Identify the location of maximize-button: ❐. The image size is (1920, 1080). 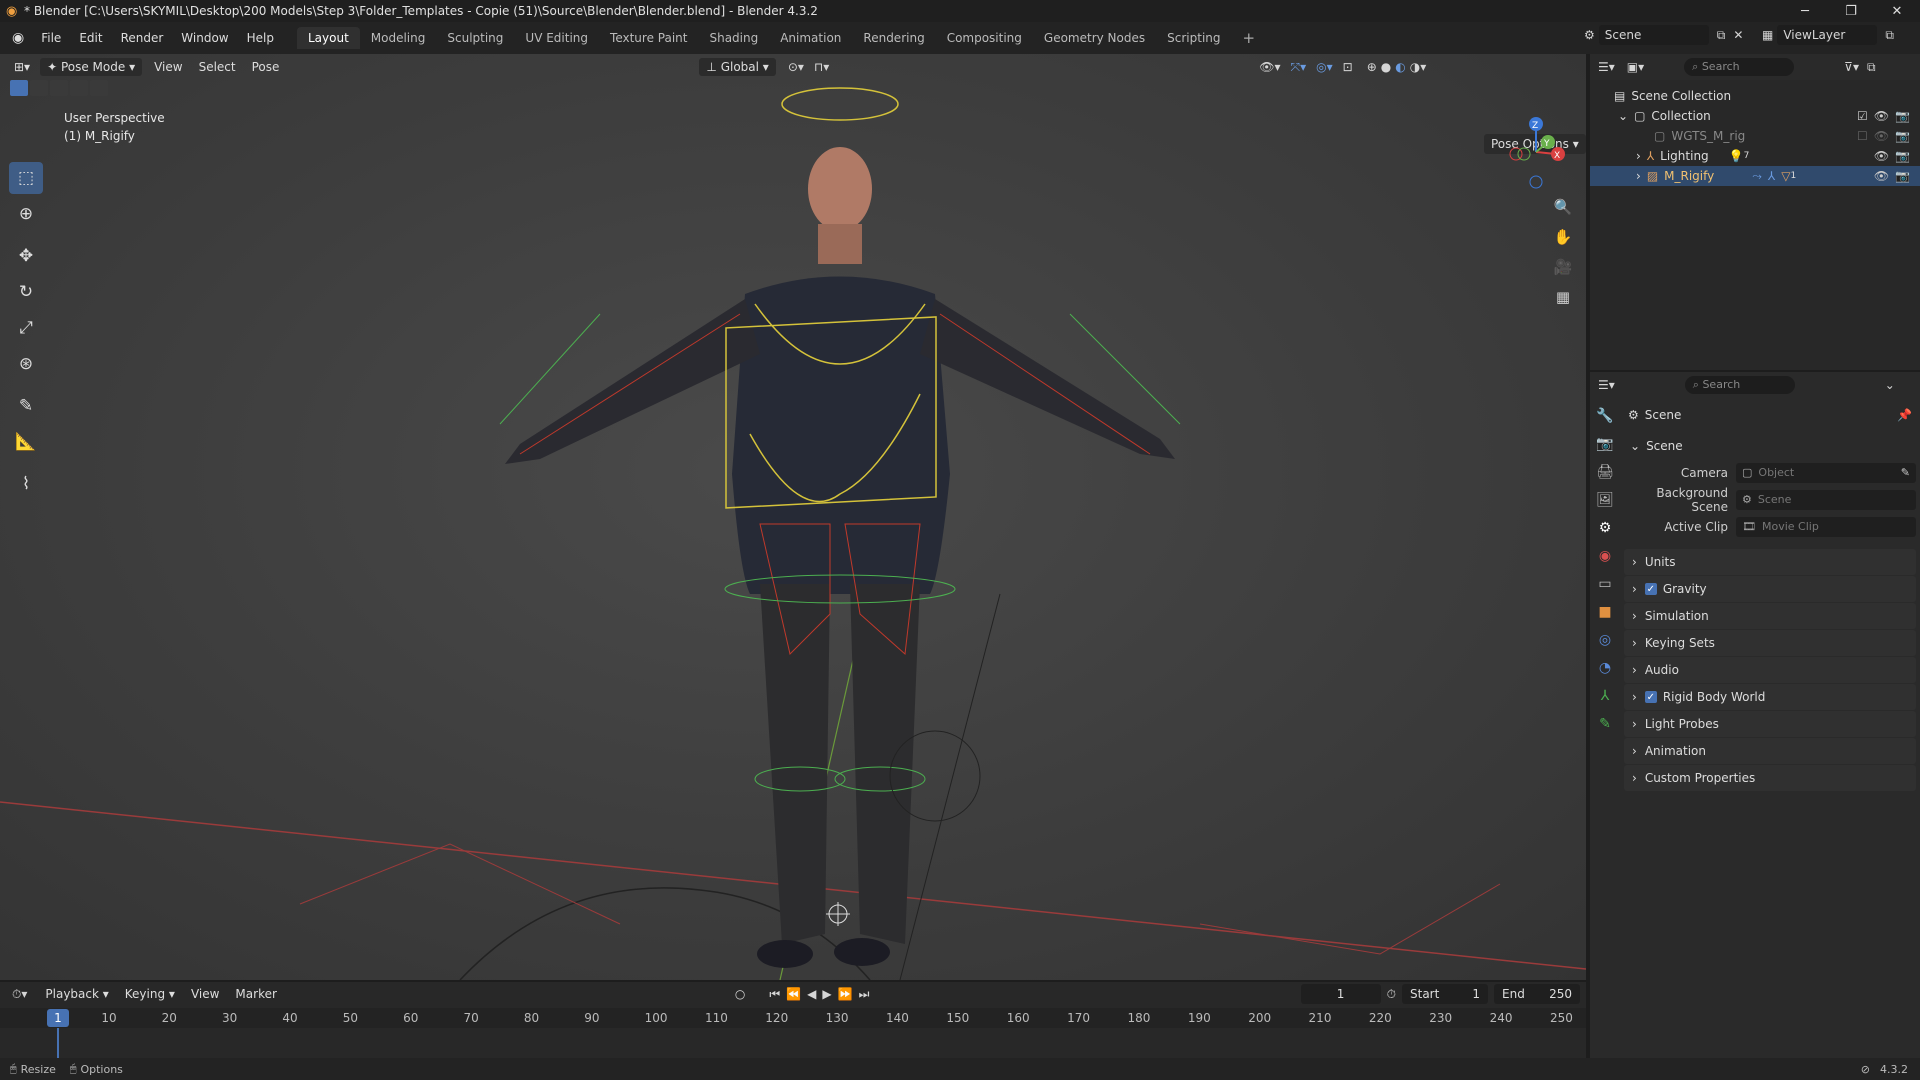
(1851, 11).